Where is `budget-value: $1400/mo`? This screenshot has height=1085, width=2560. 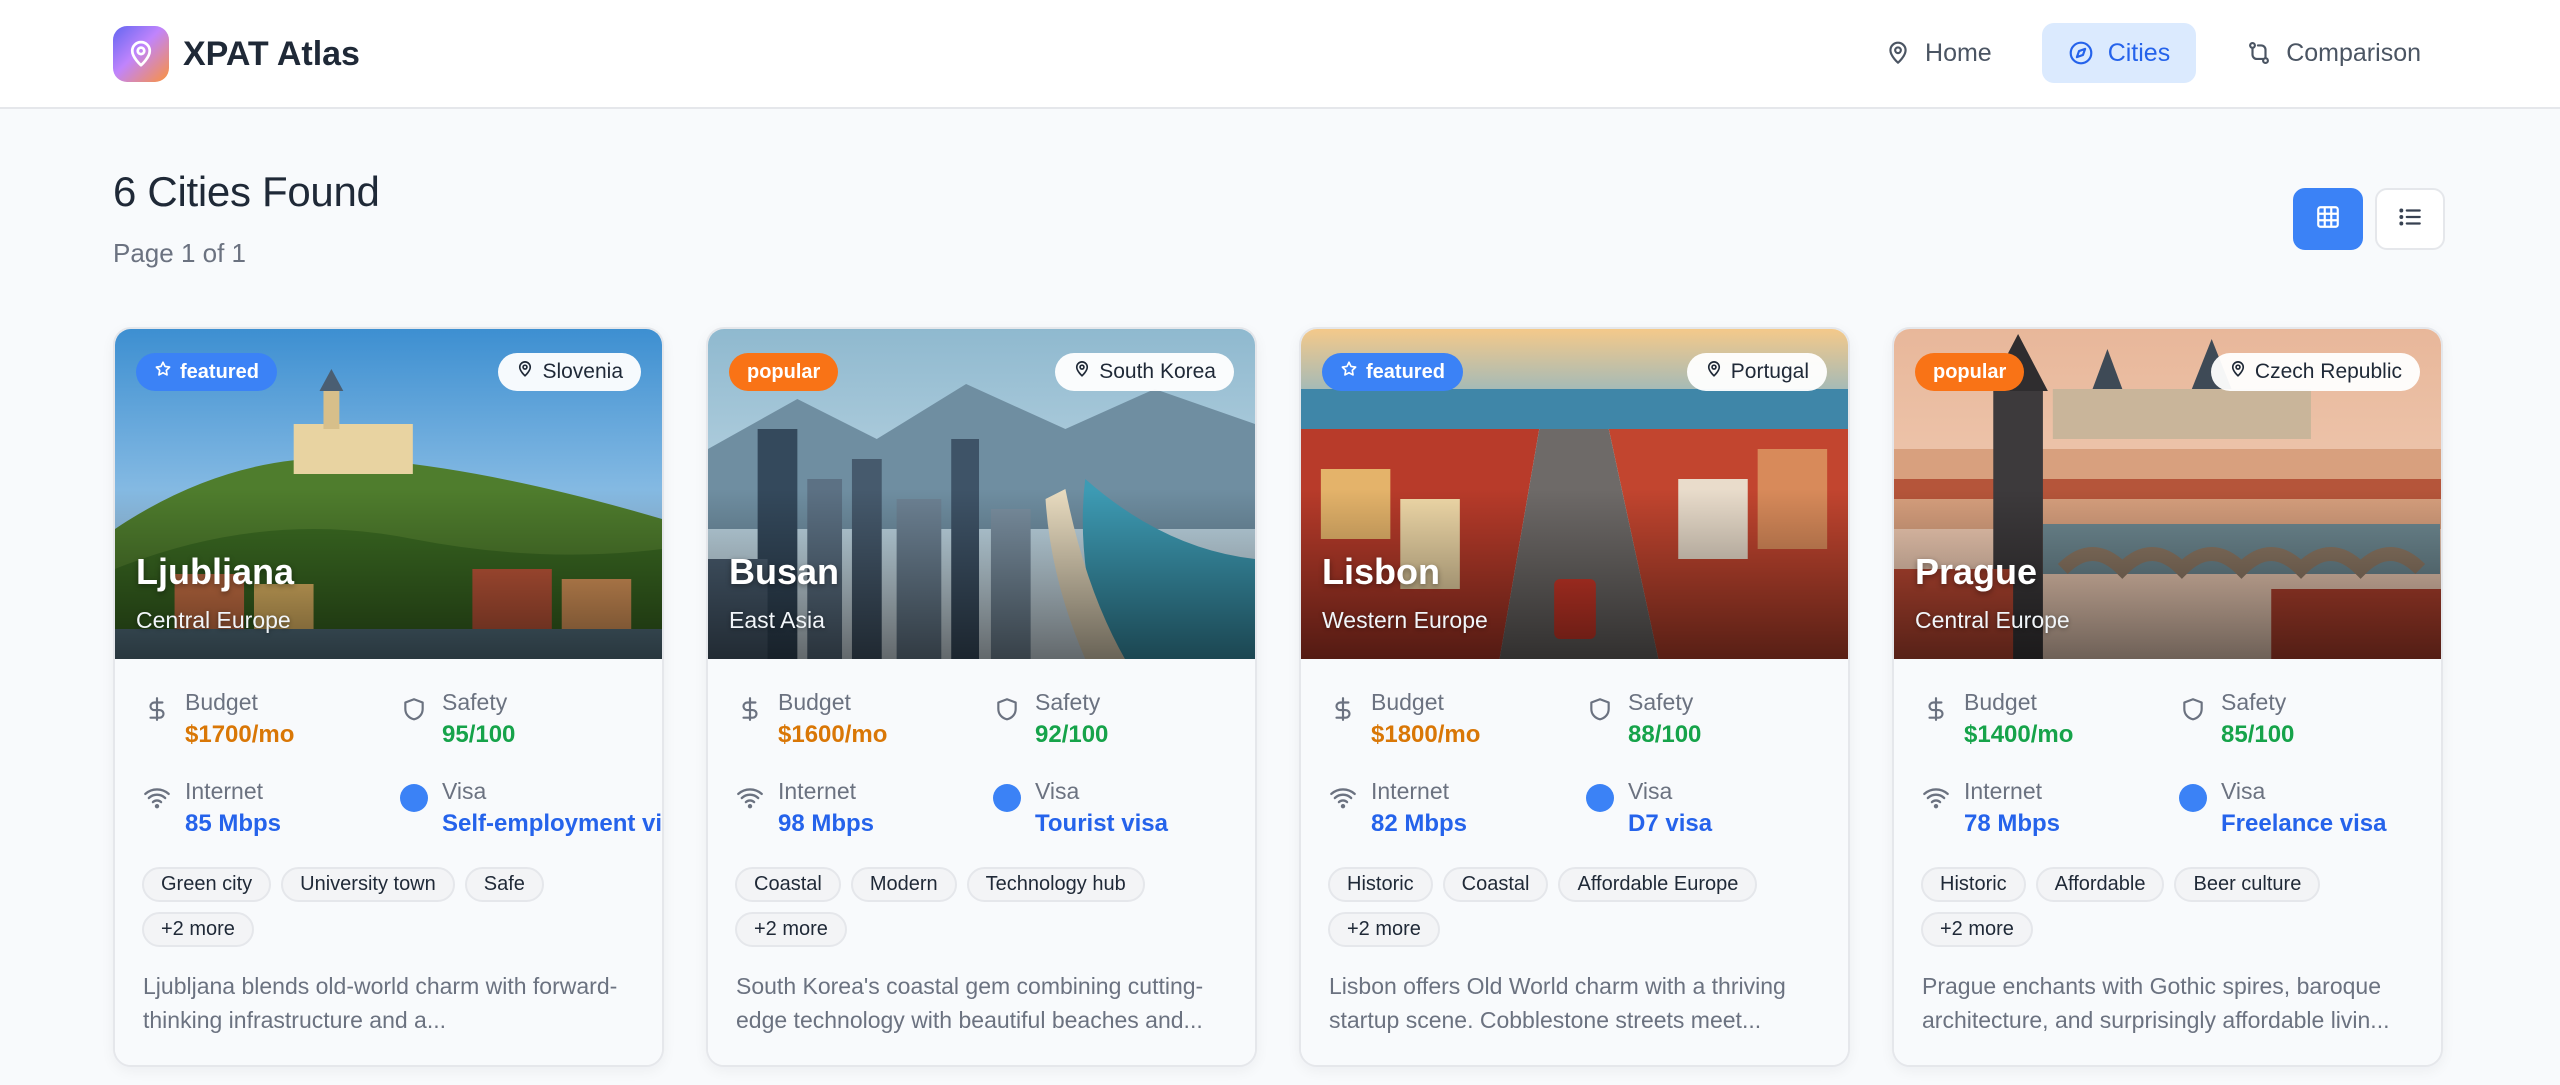 budget-value: $1400/mo is located at coordinates (2019, 734).